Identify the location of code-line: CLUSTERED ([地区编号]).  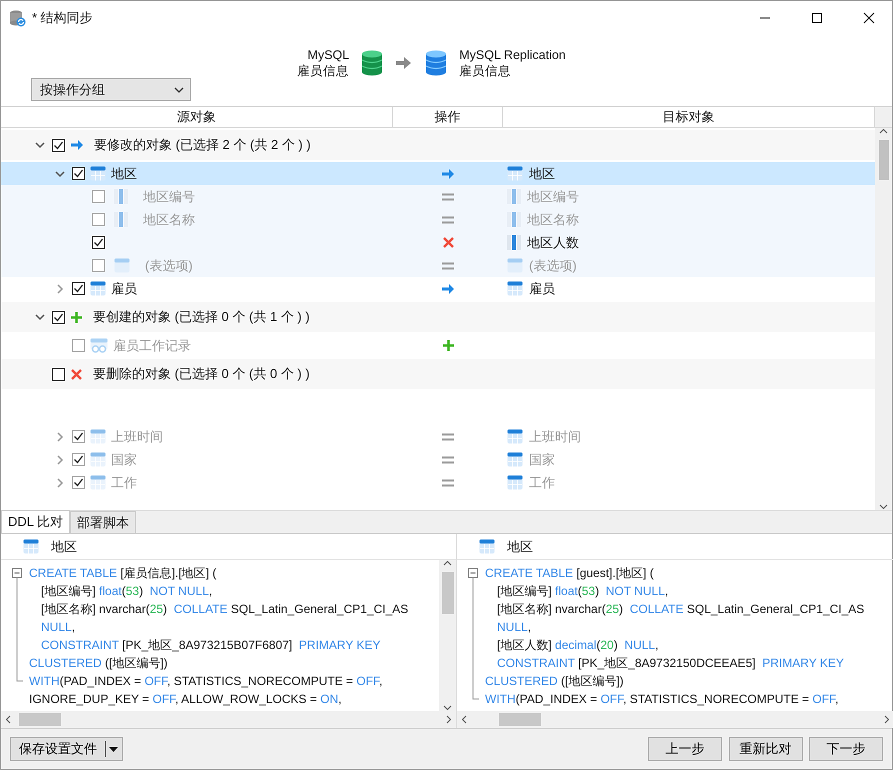
(555, 681).